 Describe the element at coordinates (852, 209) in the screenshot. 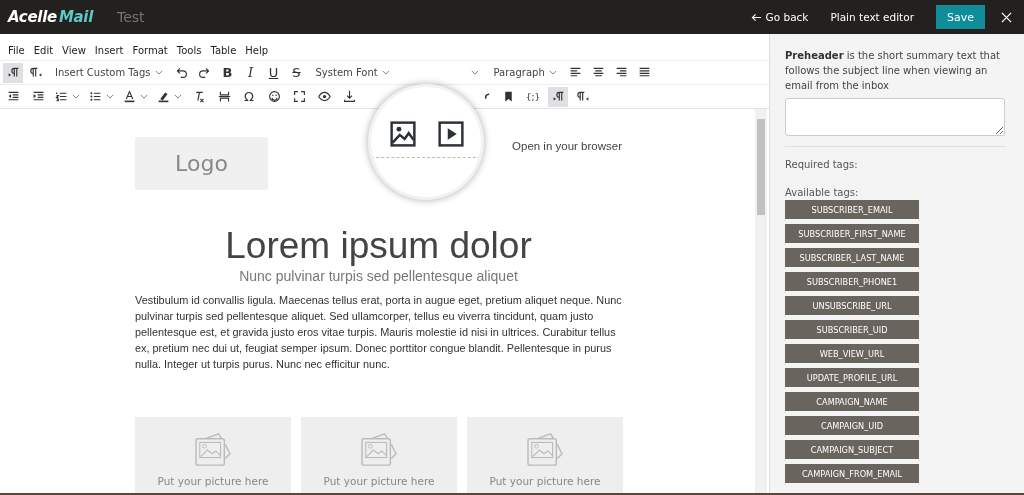

I see `tag-button: SUBSCRIBER_EMAIL` at that location.